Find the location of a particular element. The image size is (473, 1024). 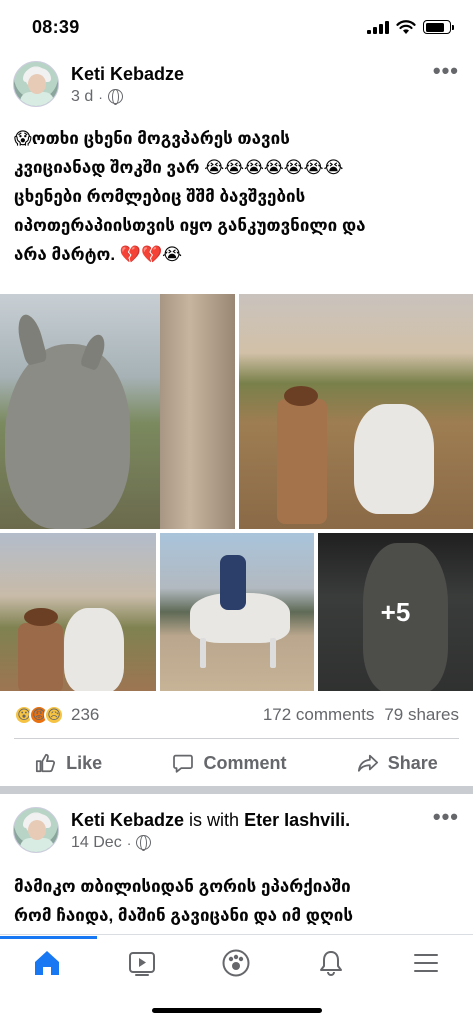

post-text-line: არა მარტო. 💔💔😭 is located at coordinates (98, 254).